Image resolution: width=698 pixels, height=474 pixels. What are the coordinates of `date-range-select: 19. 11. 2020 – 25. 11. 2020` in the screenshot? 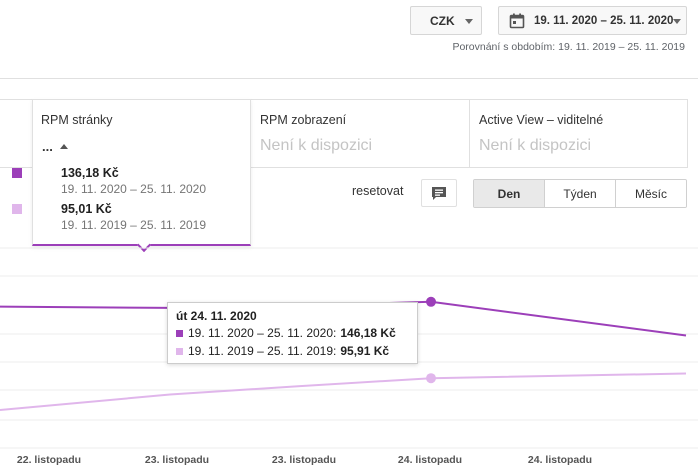 It's located at (592, 20).